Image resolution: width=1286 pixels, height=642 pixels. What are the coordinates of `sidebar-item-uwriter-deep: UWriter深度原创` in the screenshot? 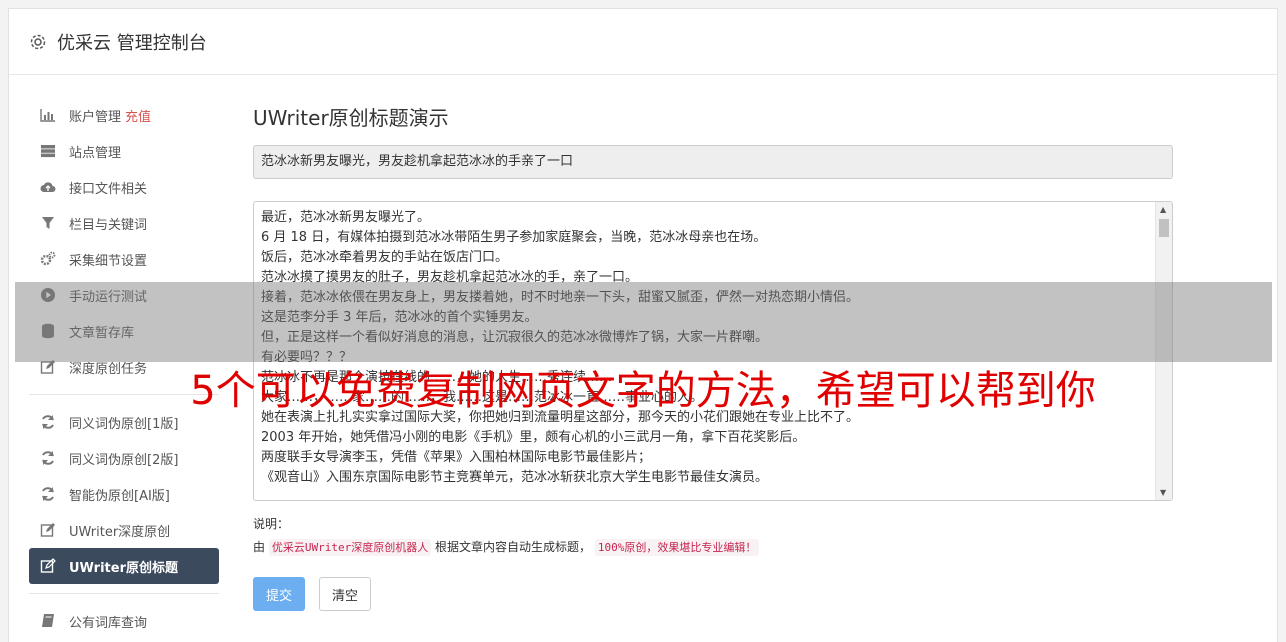 It's located at (124, 530).